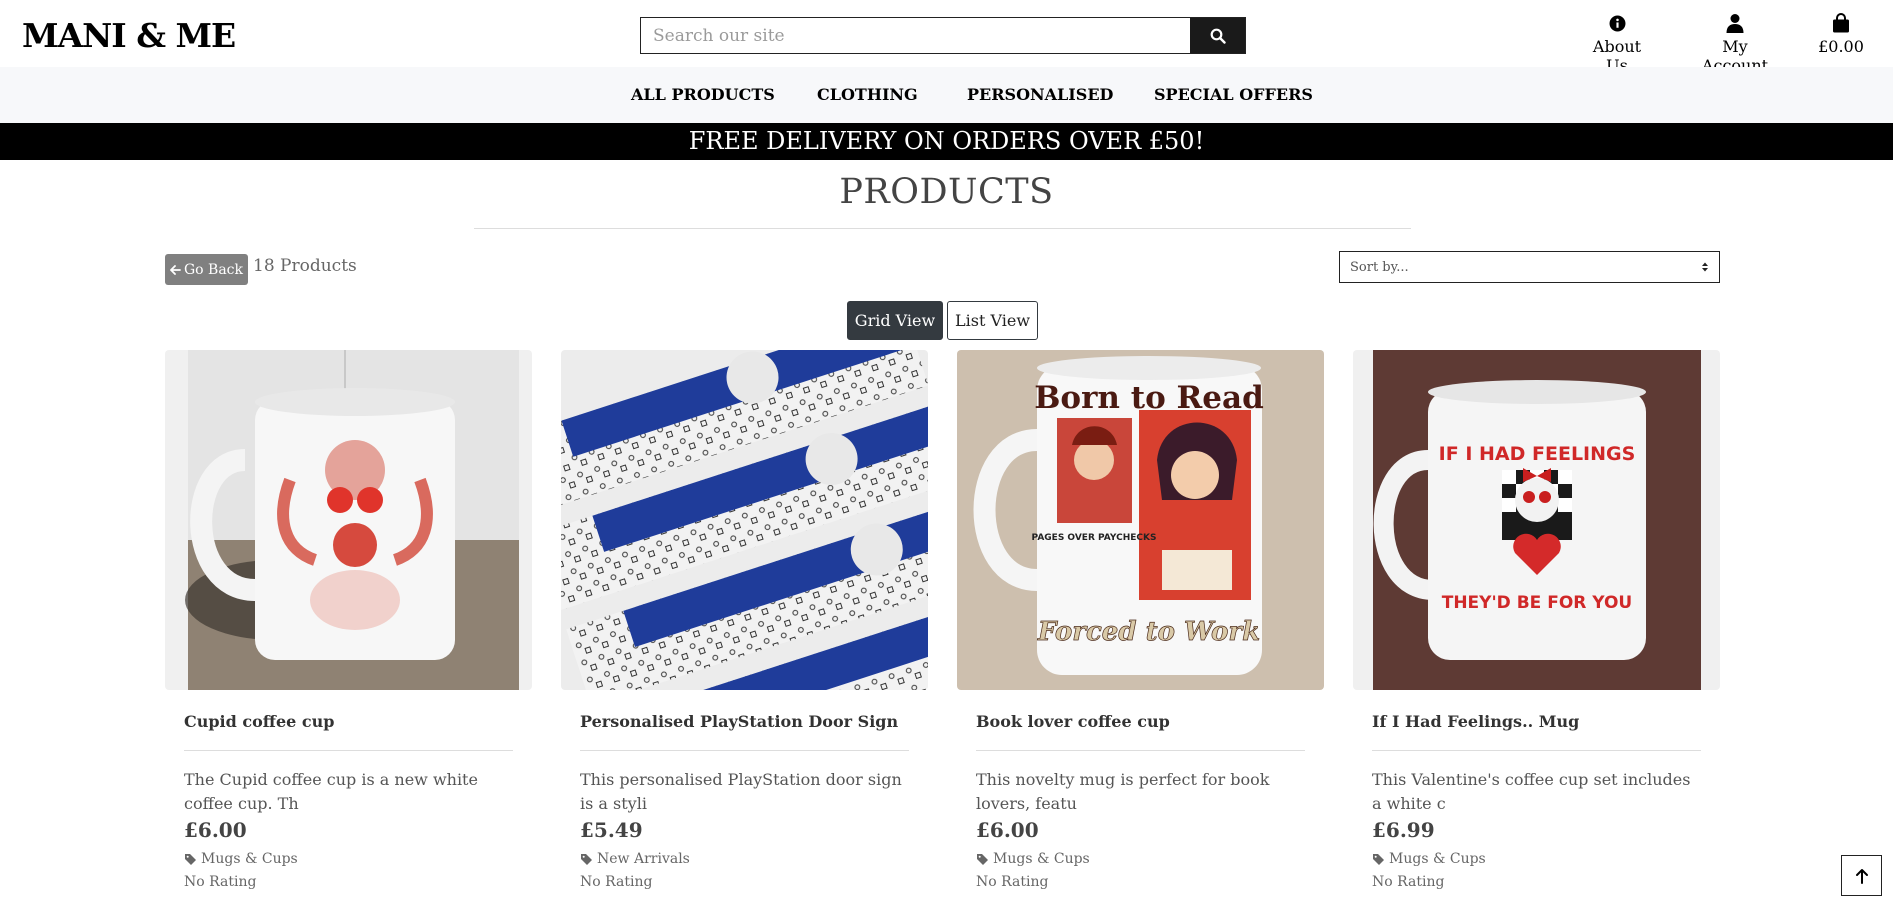 The image size is (1893, 899). Describe the element at coordinates (1617, 23) in the screenshot. I see `info-icon` at that location.